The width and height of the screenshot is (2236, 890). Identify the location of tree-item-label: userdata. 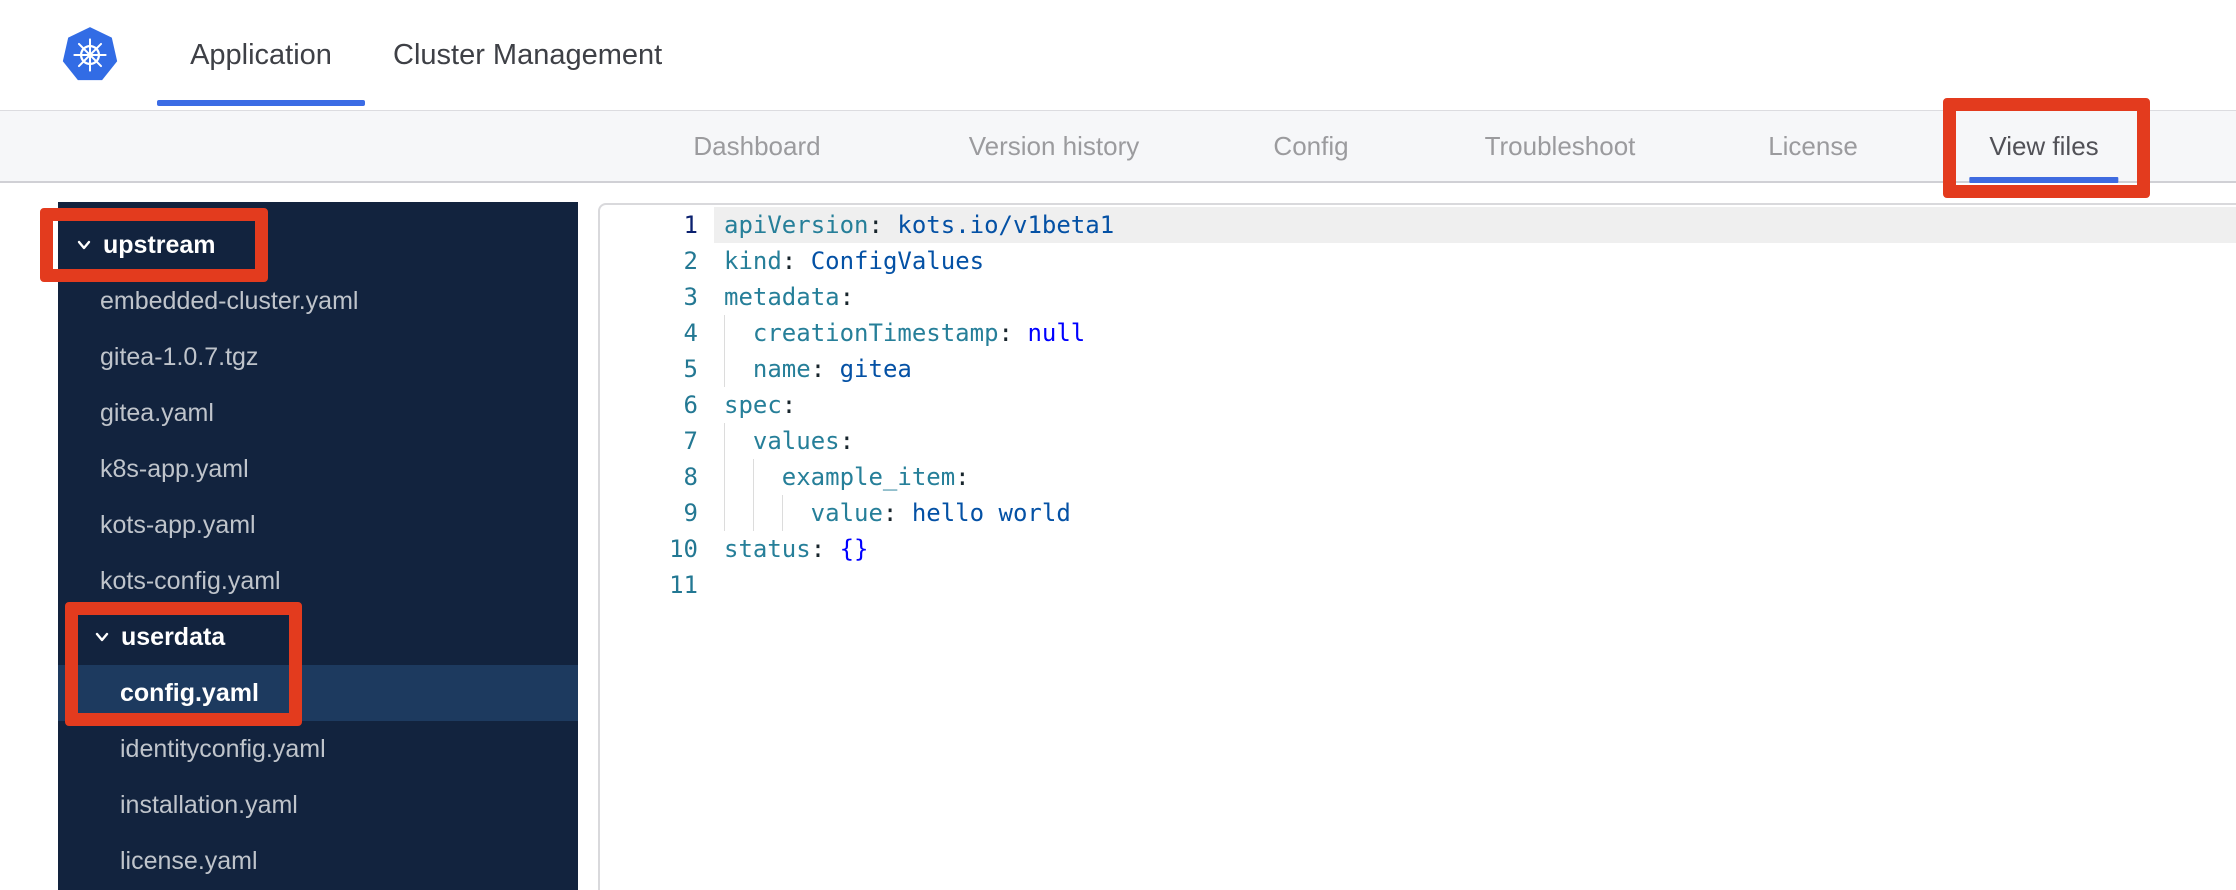
(173, 636).